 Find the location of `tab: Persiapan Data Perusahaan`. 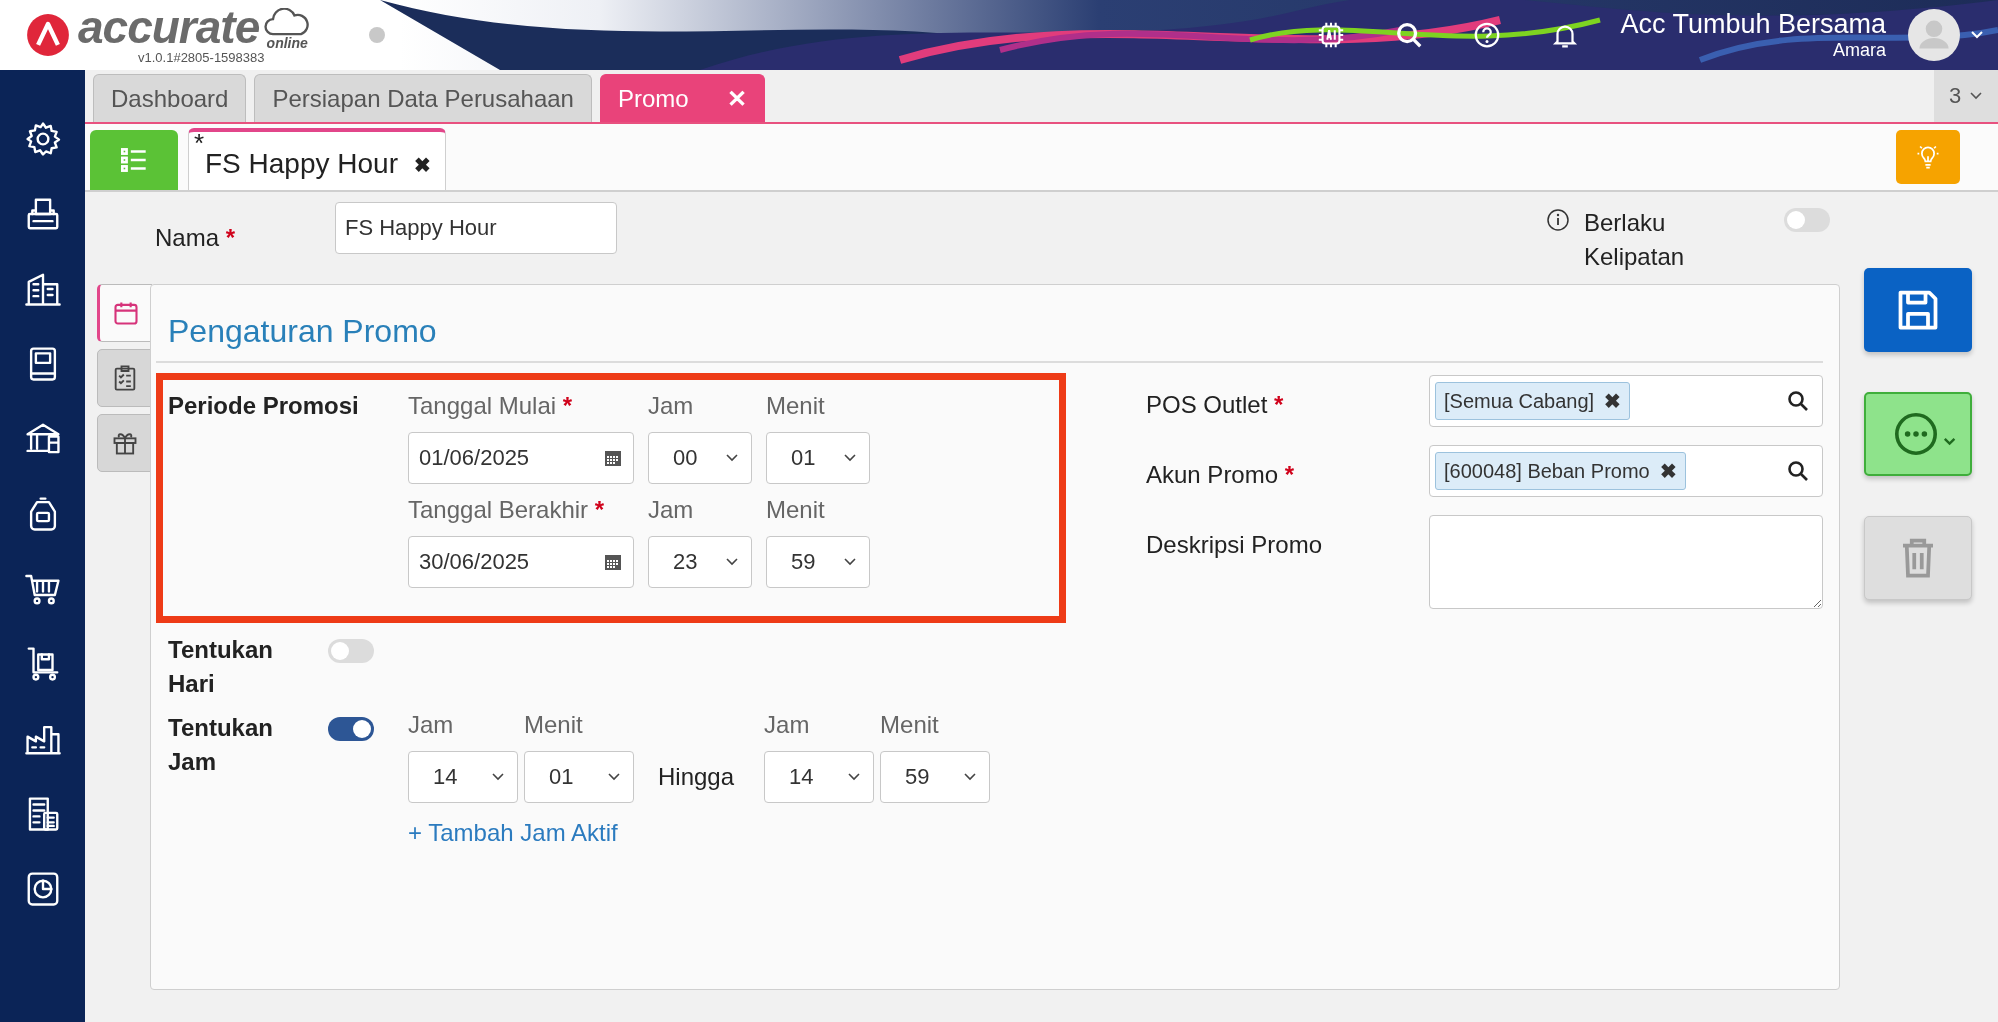

tab: Persiapan Data Perusahaan is located at coordinates (423, 98).